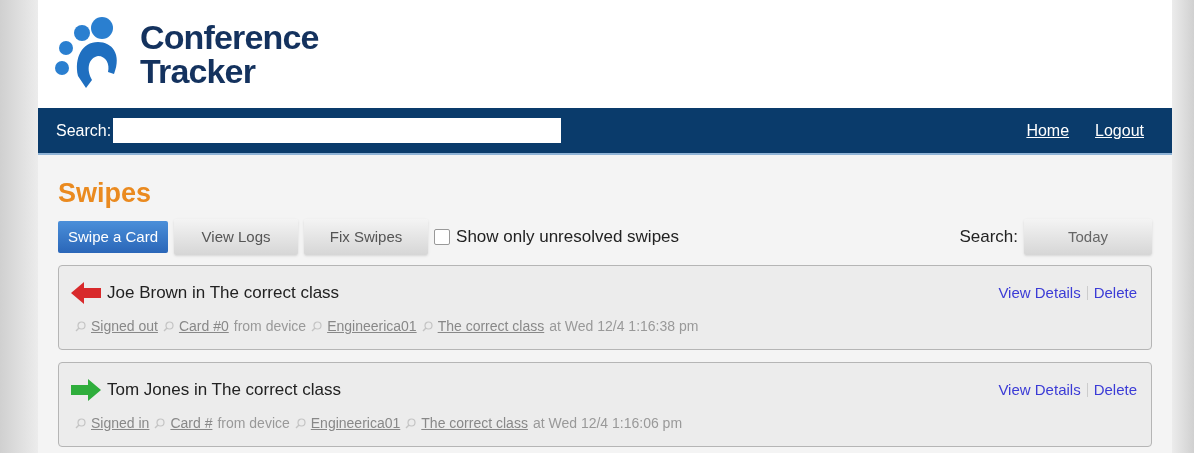  Describe the element at coordinates (337, 130) in the screenshot. I see `search-field` at that location.